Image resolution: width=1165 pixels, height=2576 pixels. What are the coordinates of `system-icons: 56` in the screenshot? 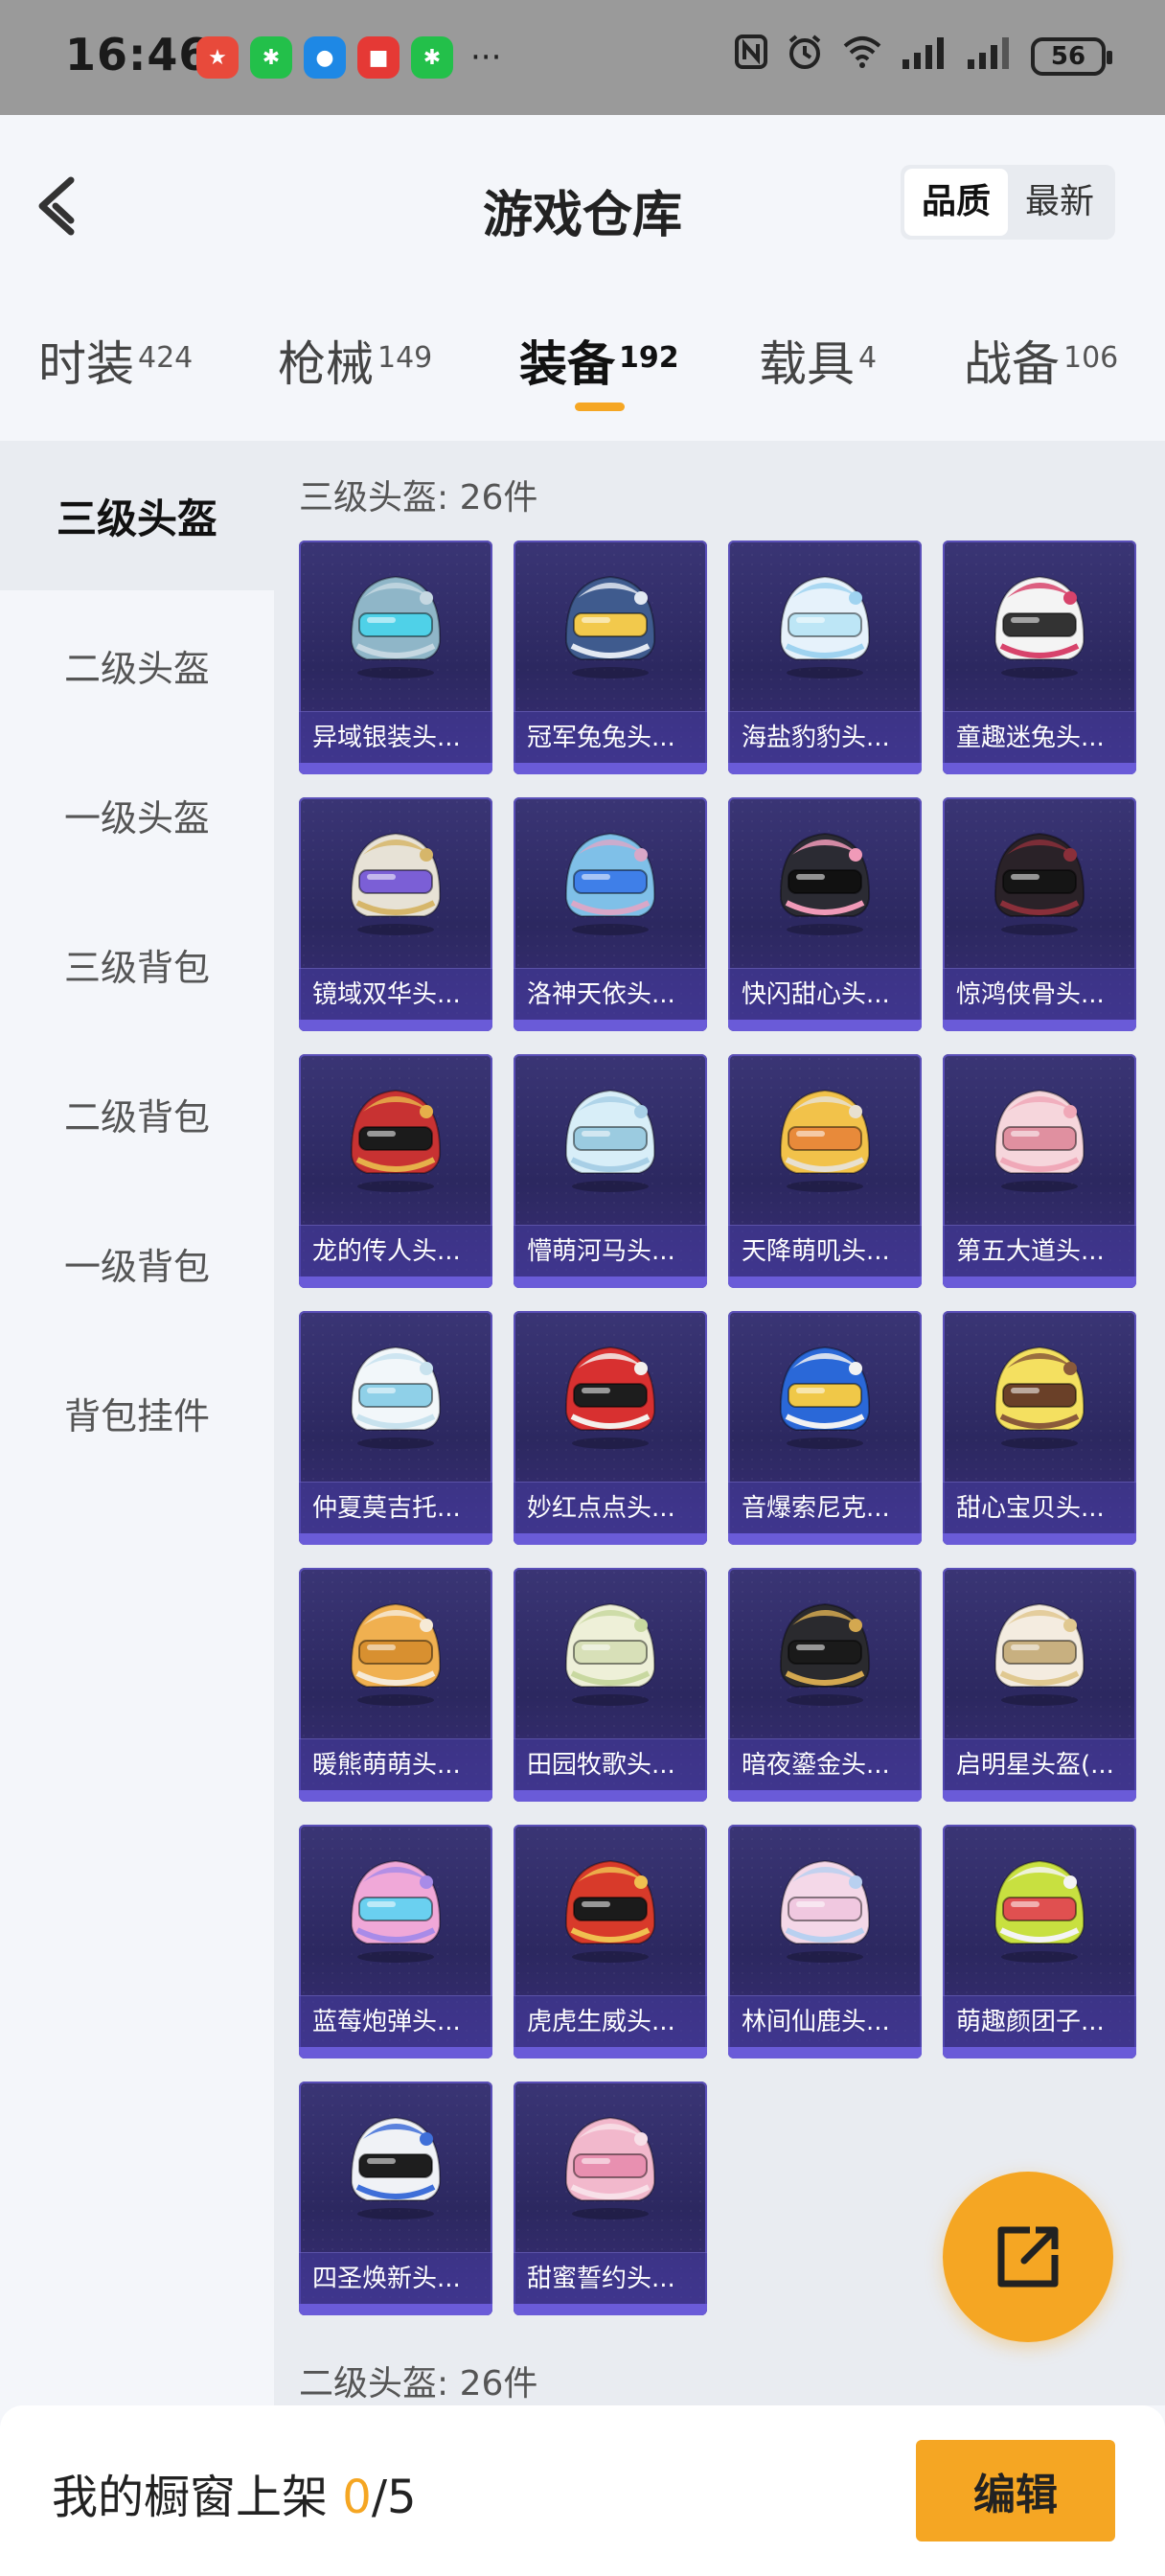 It's located at (923, 56).